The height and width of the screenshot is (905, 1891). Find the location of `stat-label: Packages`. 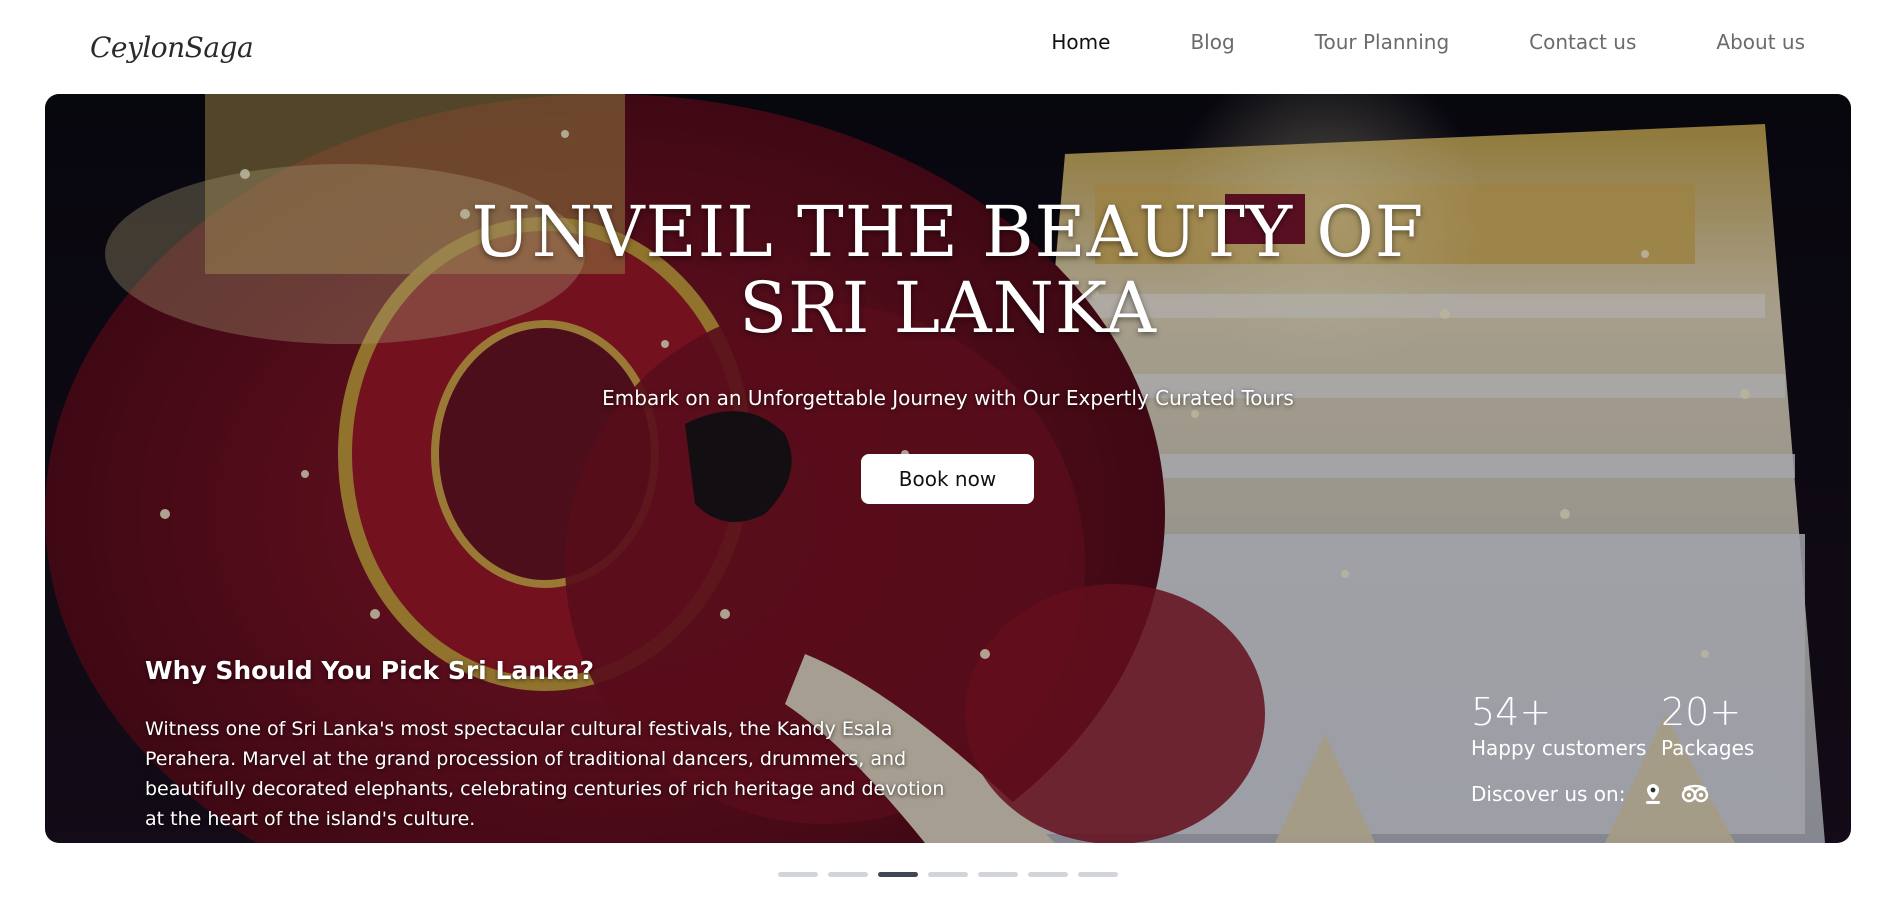

stat-label: Packages is located at coordinates (1708, 748).